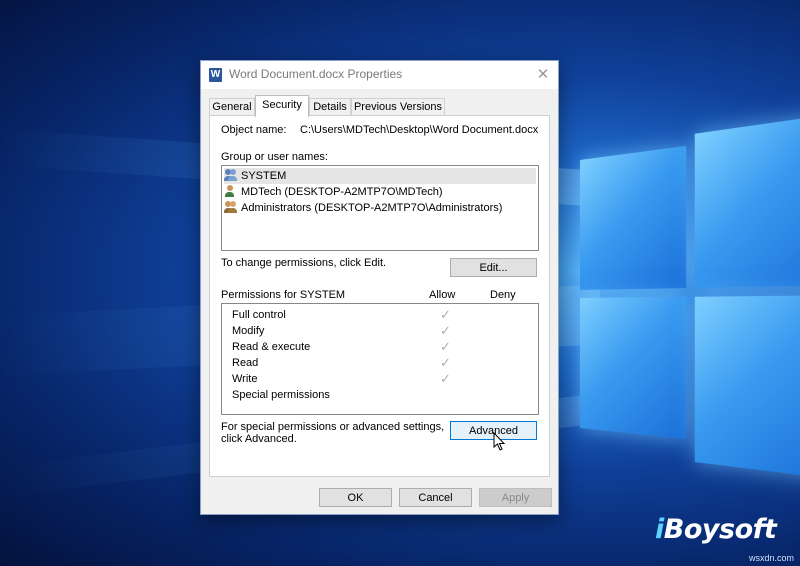 This screenshot has height=566, width=800. What do you see at coordinates (282, 106) in the screenshot?
I see `tab-security: Security` at bounding box center [282, 106].